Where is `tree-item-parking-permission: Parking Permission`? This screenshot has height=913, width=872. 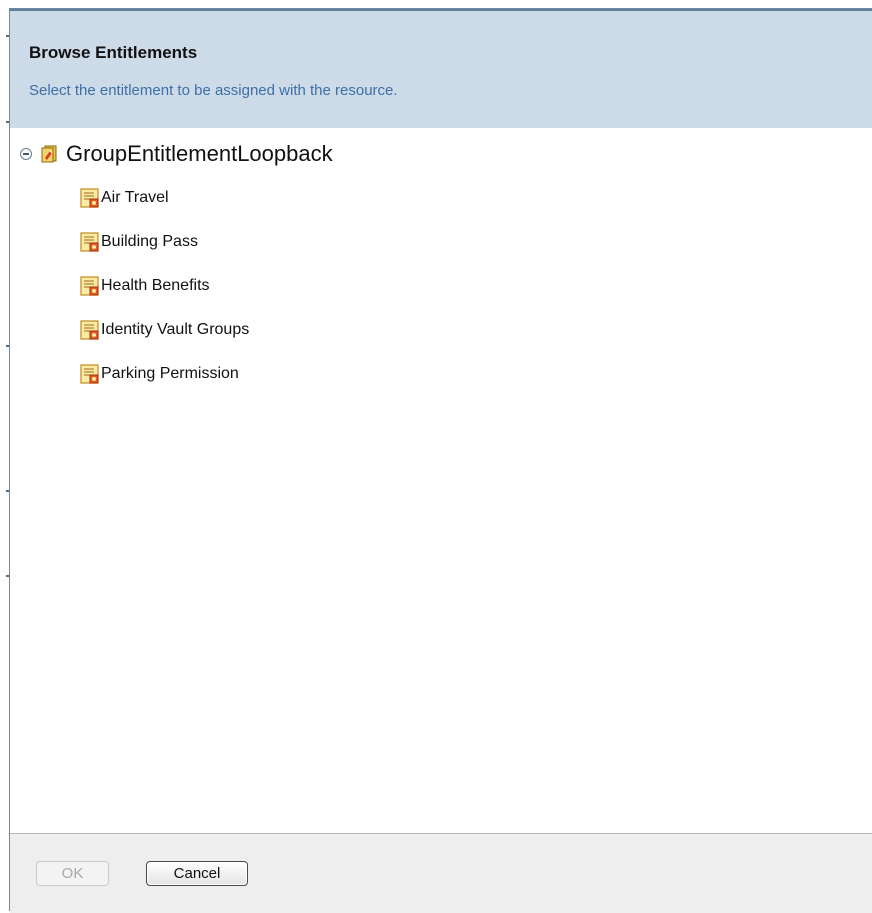 tree-item-parking-permission: Parking Permission is located at coordinates (159, 374).